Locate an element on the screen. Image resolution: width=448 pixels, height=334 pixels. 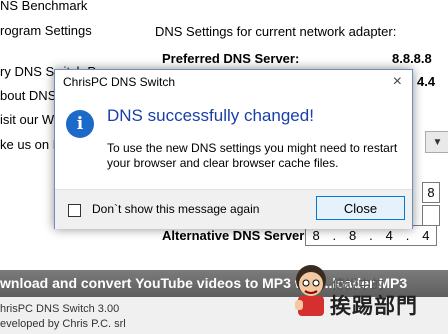
sidebar-item-visit-website: isit our We is located at coordinates (30, 119).